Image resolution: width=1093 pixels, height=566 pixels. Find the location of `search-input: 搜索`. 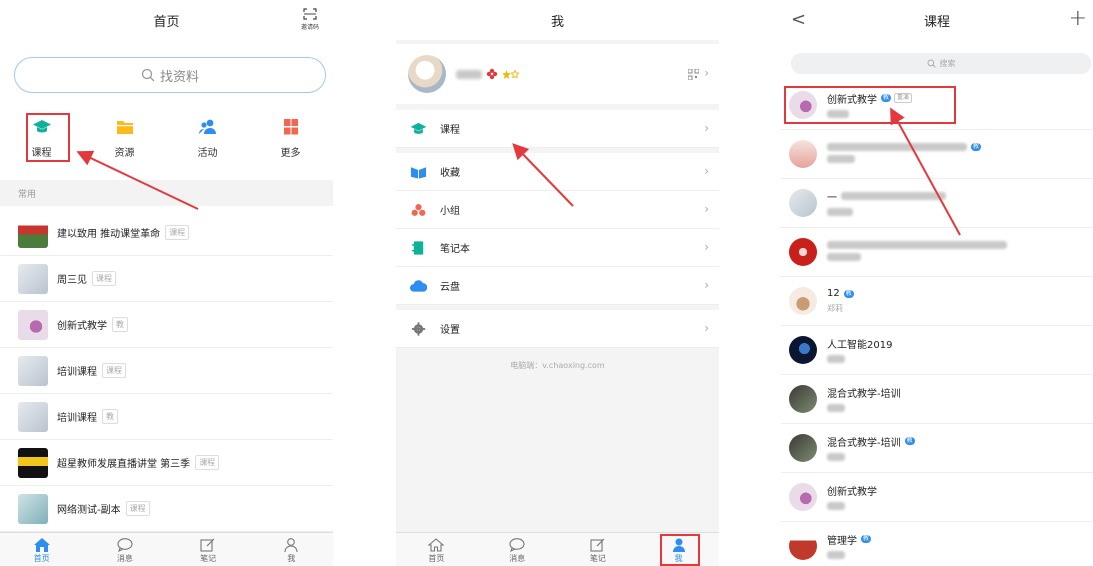

search-input: 搜索 is located at coordinates (941, 63).